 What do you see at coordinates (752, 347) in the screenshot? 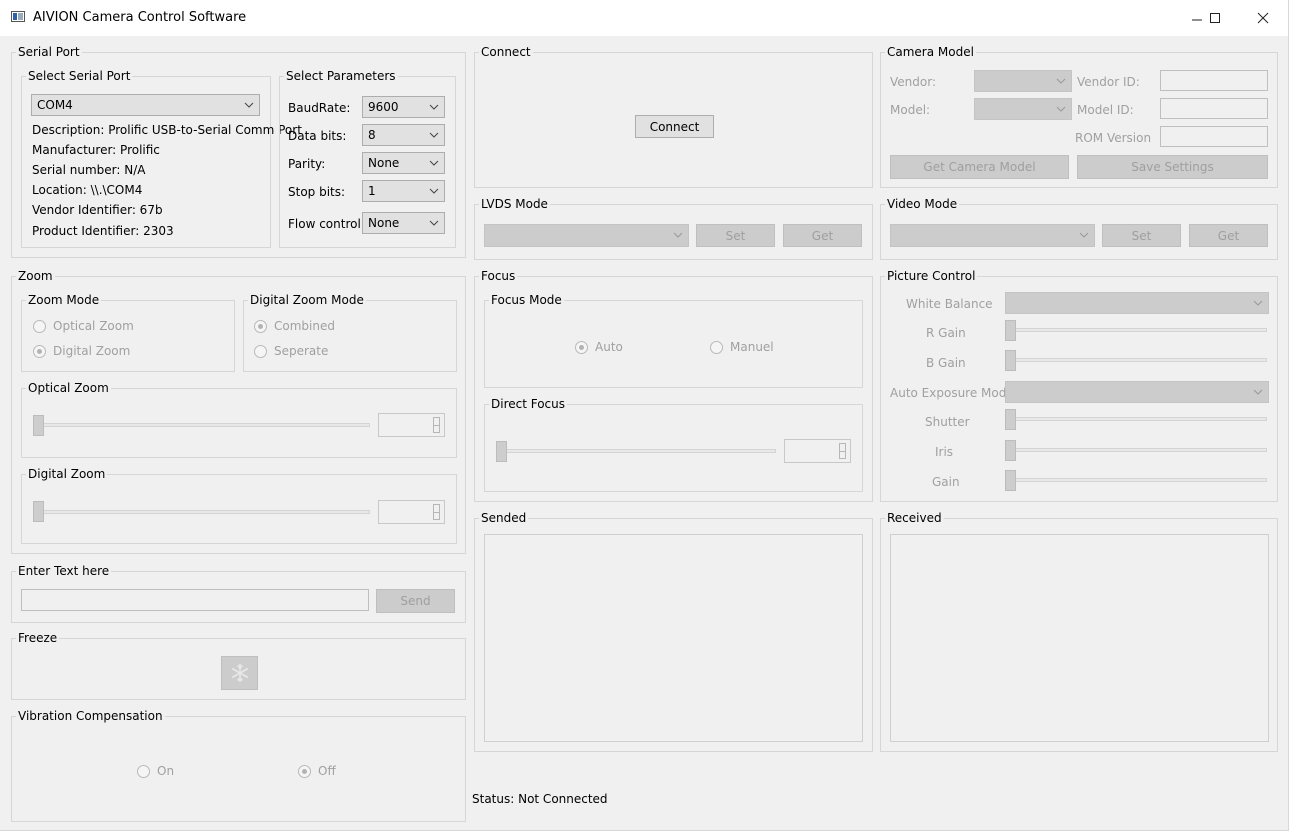
I see `focus-manual-label: Manuel` at bounding box center [752, 347].